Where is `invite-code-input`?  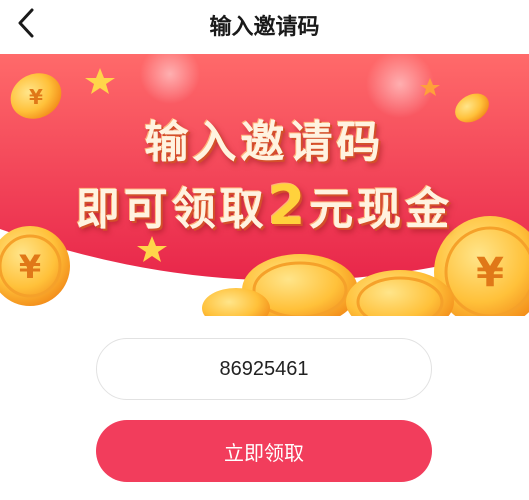 invite-code-input is located at coordinates (264, 369).